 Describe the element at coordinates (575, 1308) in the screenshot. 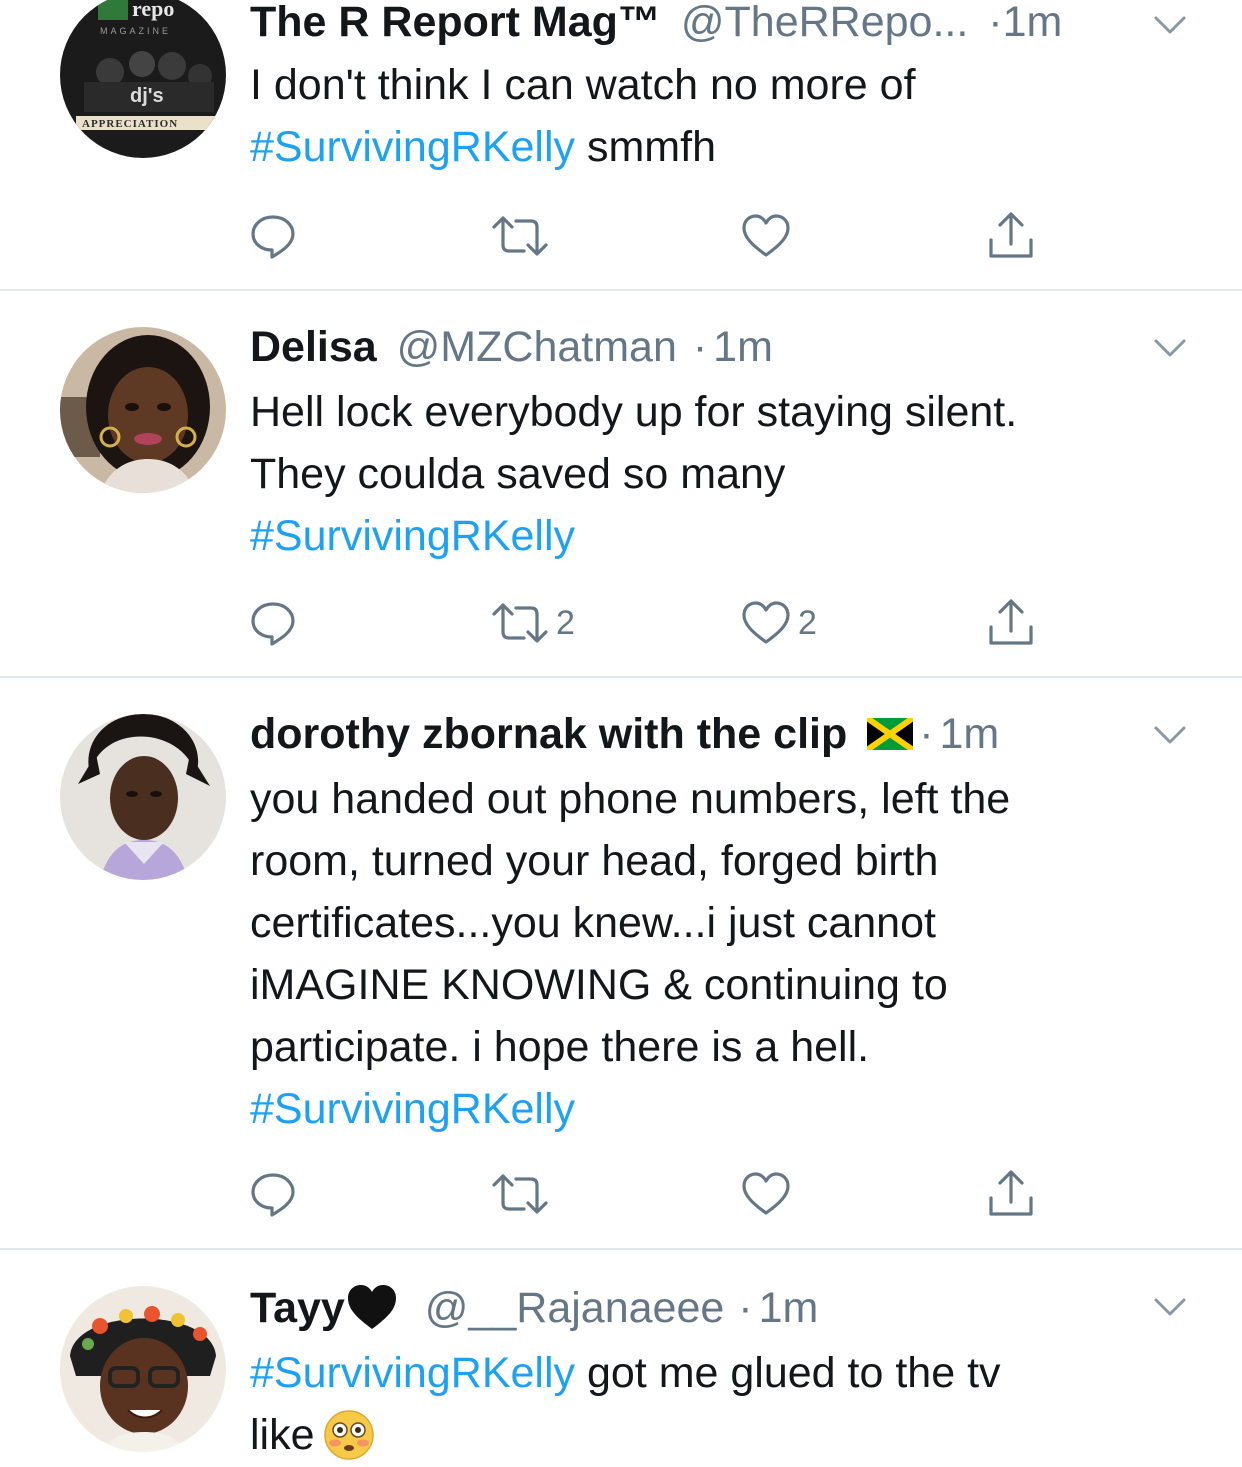

I see `user-handle: @__Rajanaeee` at that location.